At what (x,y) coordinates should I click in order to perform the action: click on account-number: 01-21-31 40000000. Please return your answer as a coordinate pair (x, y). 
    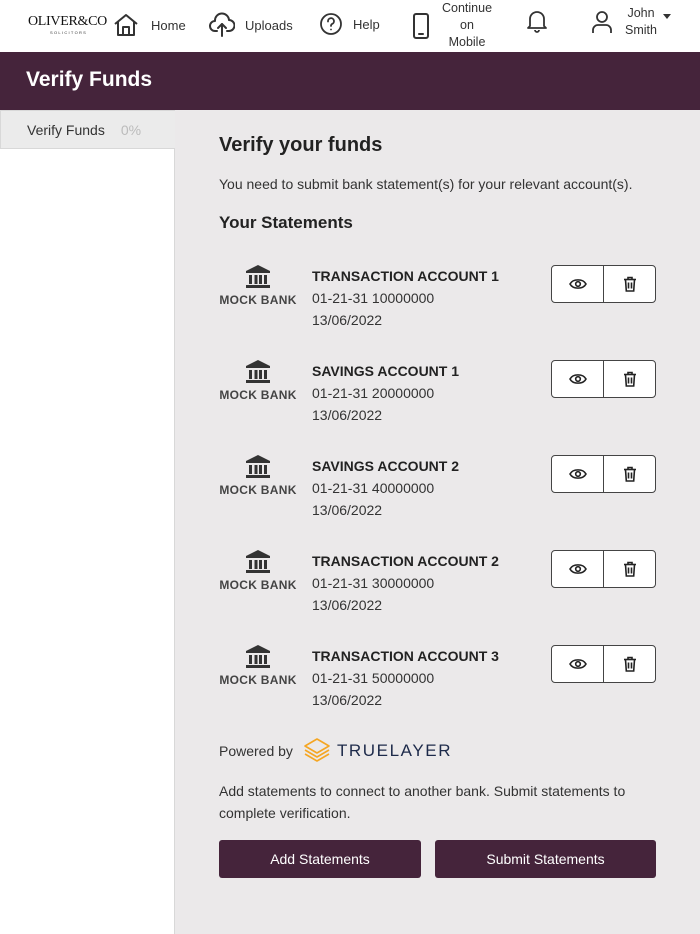
    Looking at the image, I should click on (373, 488).